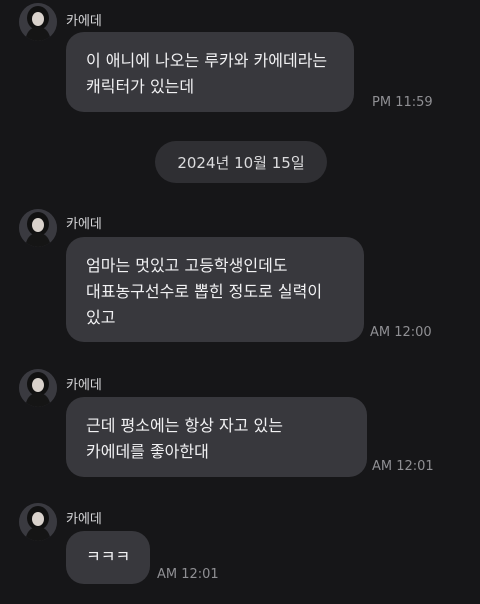  I want to click on message-bubble: ㅋㅋㅋ, so click(108, 557).